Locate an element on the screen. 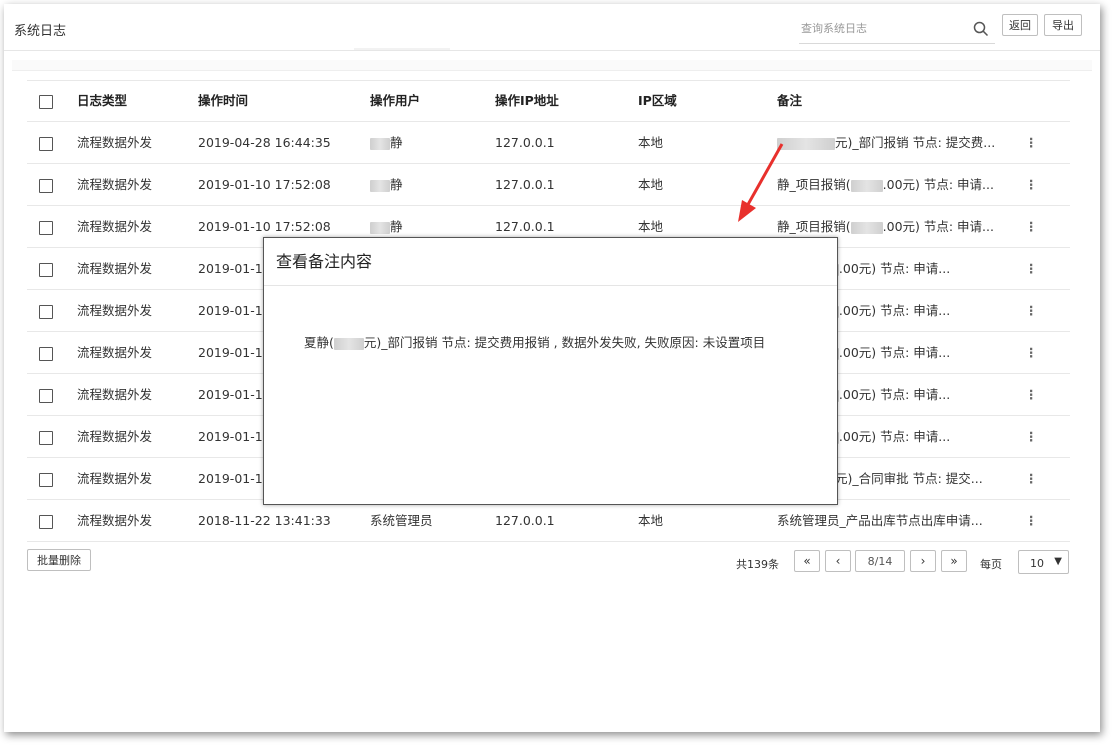  search-input is located at coordinates (881, 28).